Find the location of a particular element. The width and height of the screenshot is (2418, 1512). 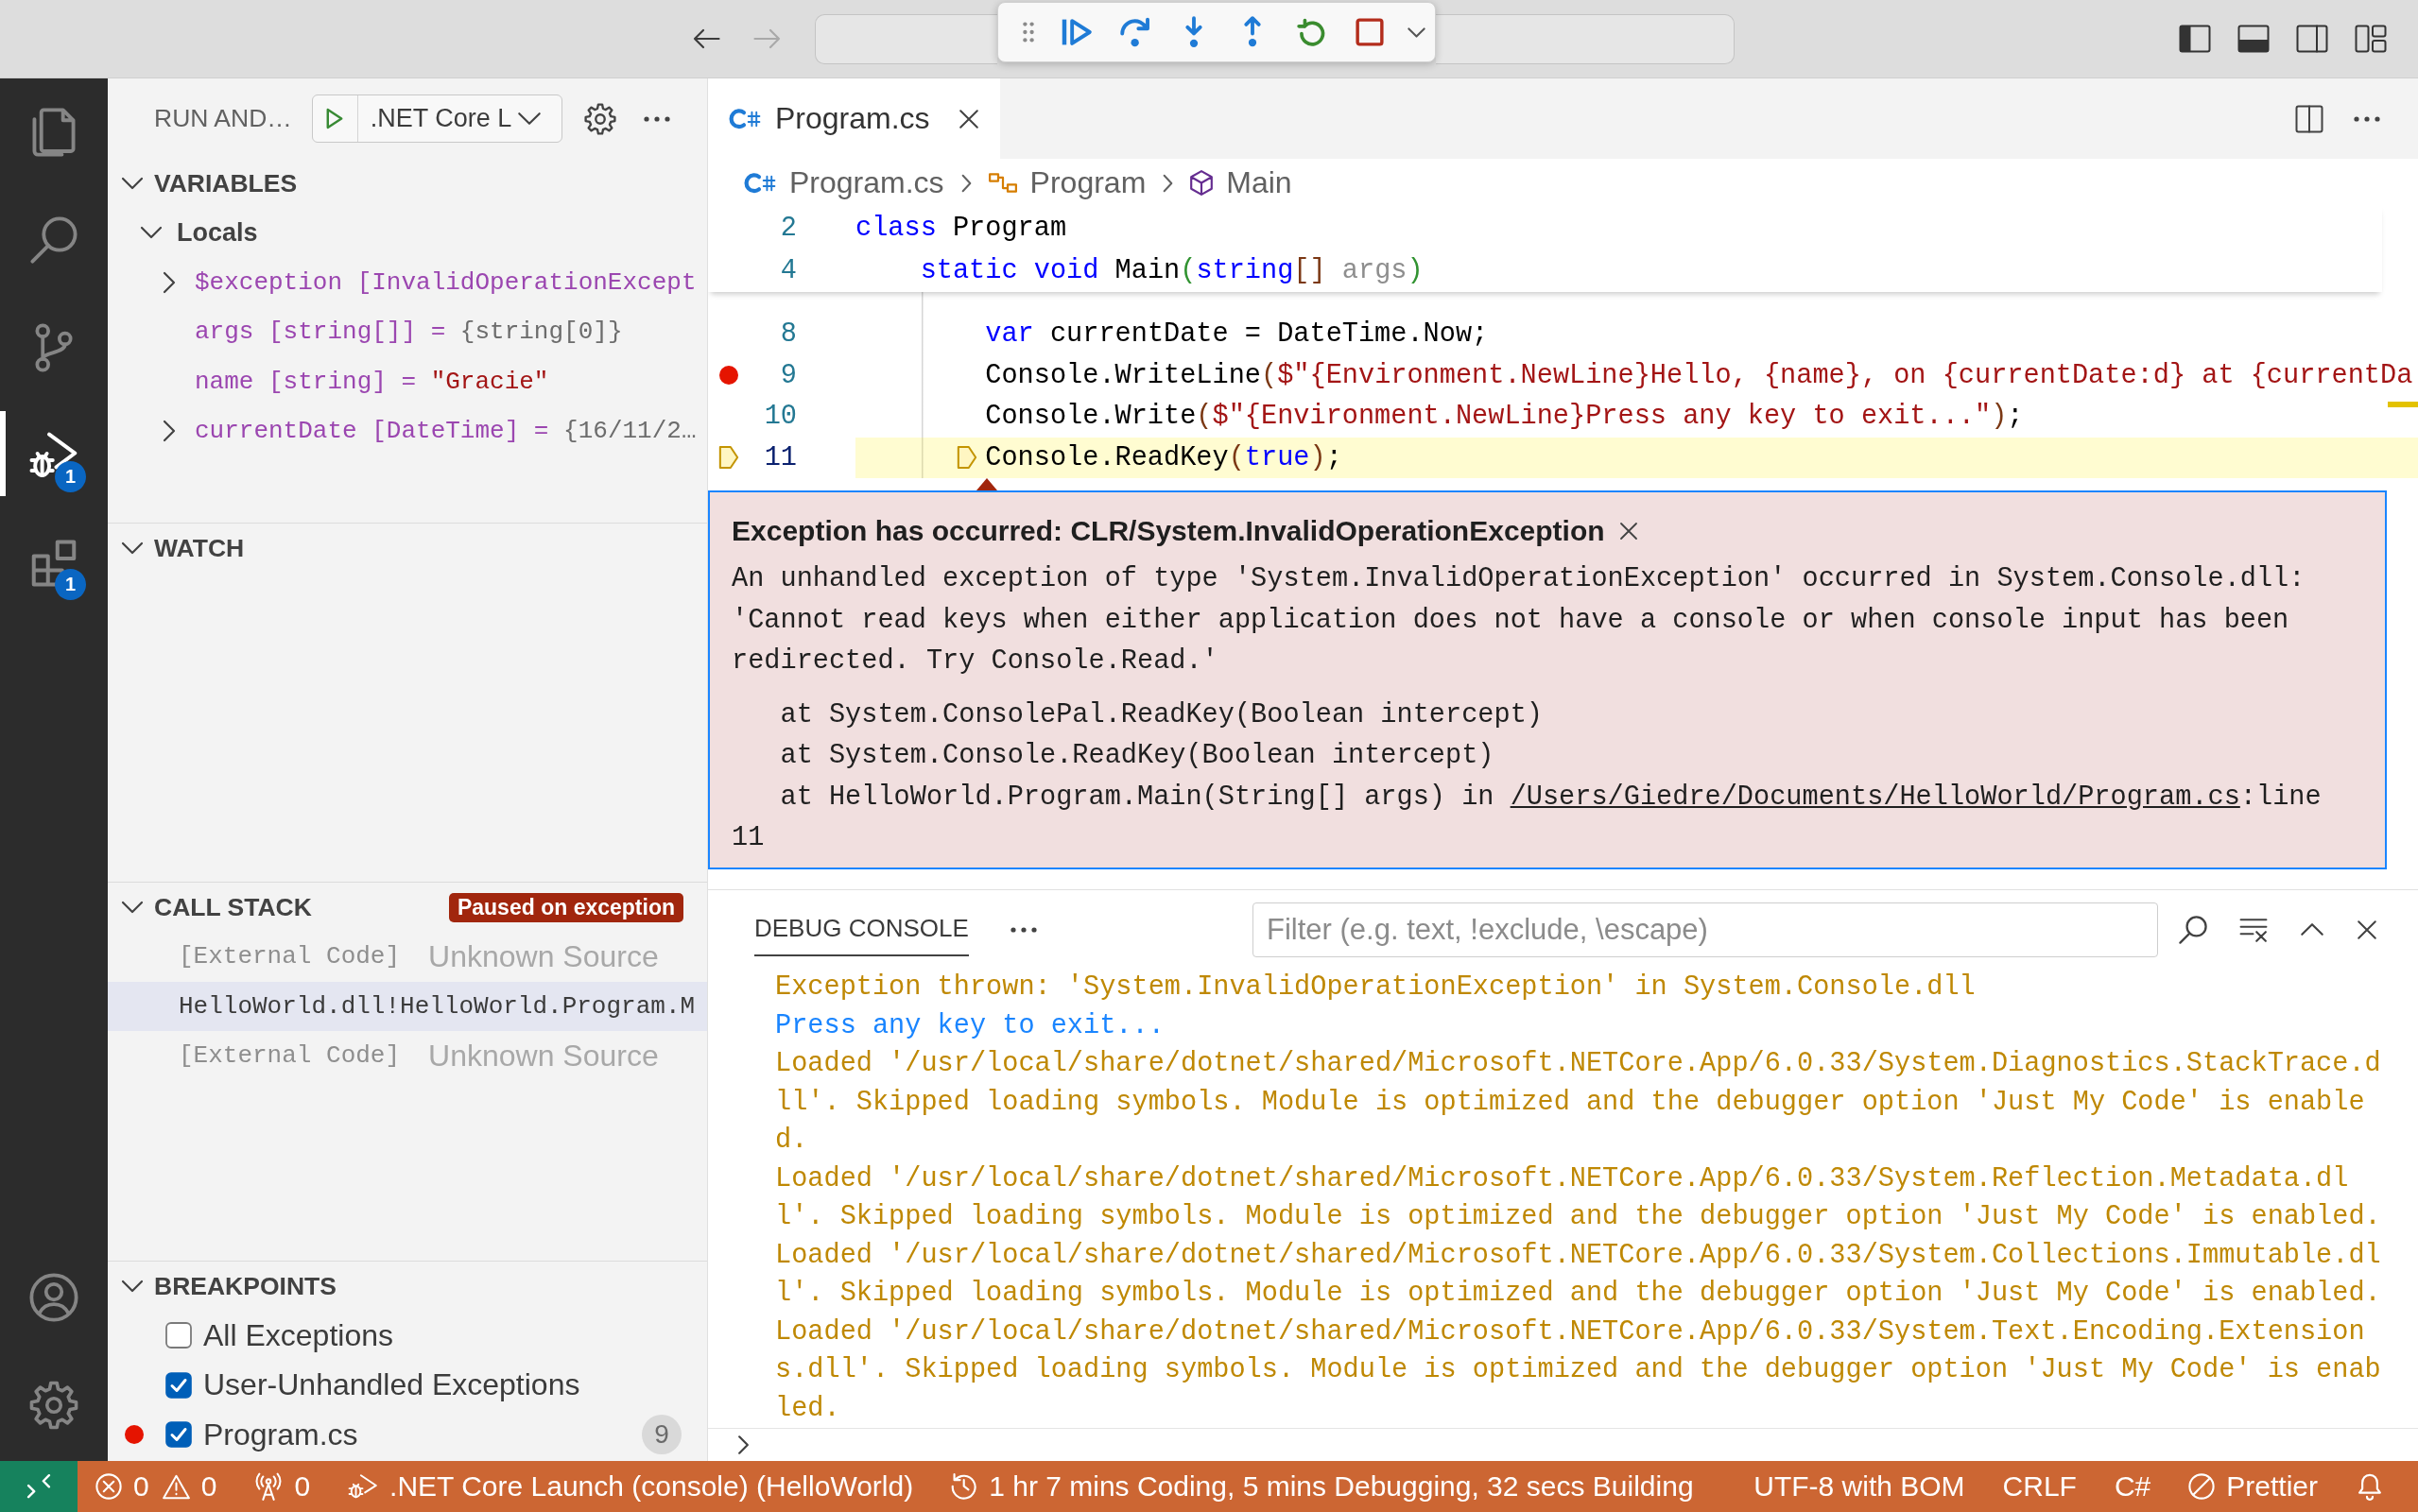

breadcrumb: Main is located at coordinates (1241, 182).